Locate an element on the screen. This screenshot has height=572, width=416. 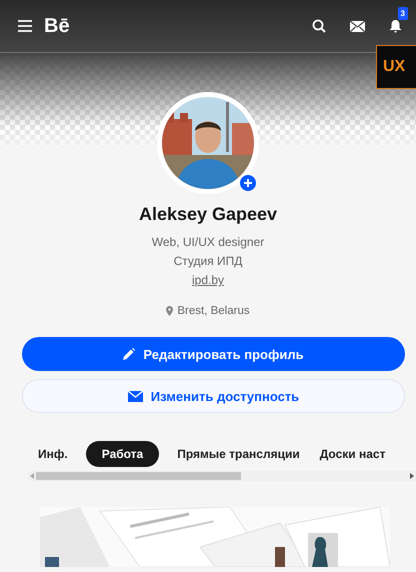
plus-icon is located at coordinates (248, 183).